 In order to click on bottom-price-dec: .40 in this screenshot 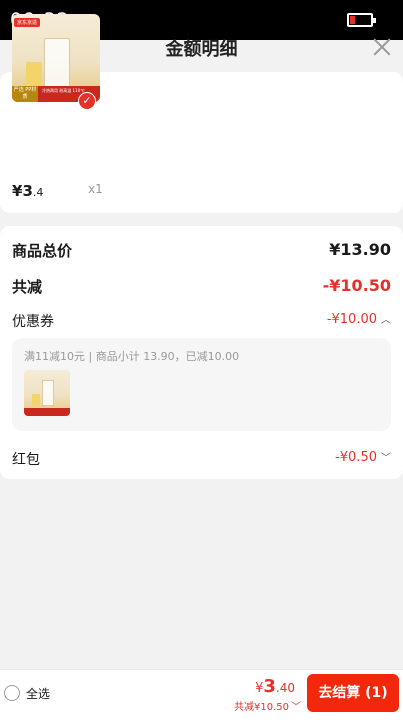, I will do `click(285, 688)`.